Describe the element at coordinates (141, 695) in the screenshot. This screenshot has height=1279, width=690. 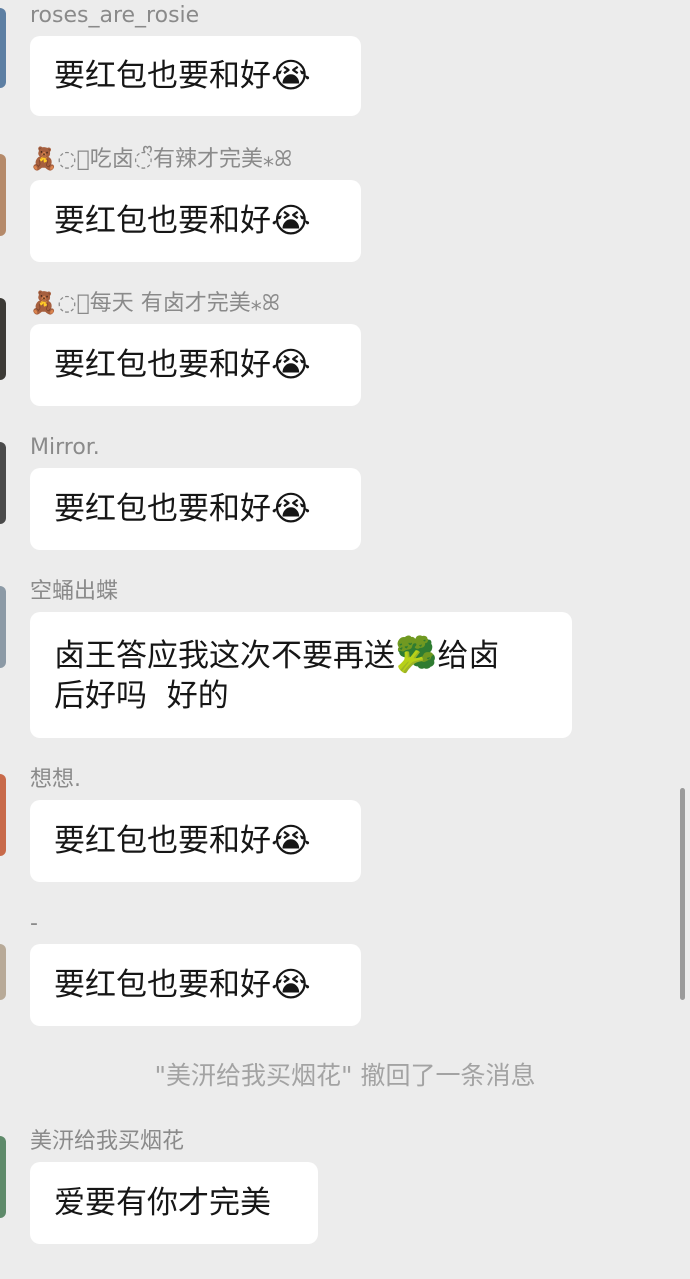
I see `message-text: 后好吗 好的` at that location.